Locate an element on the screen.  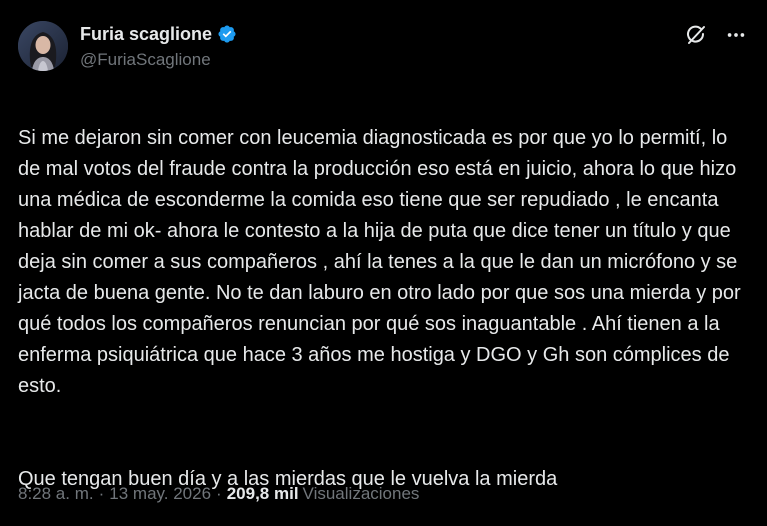
tweet-date: 13 may. 2026 is located at coordinates (160, 494).